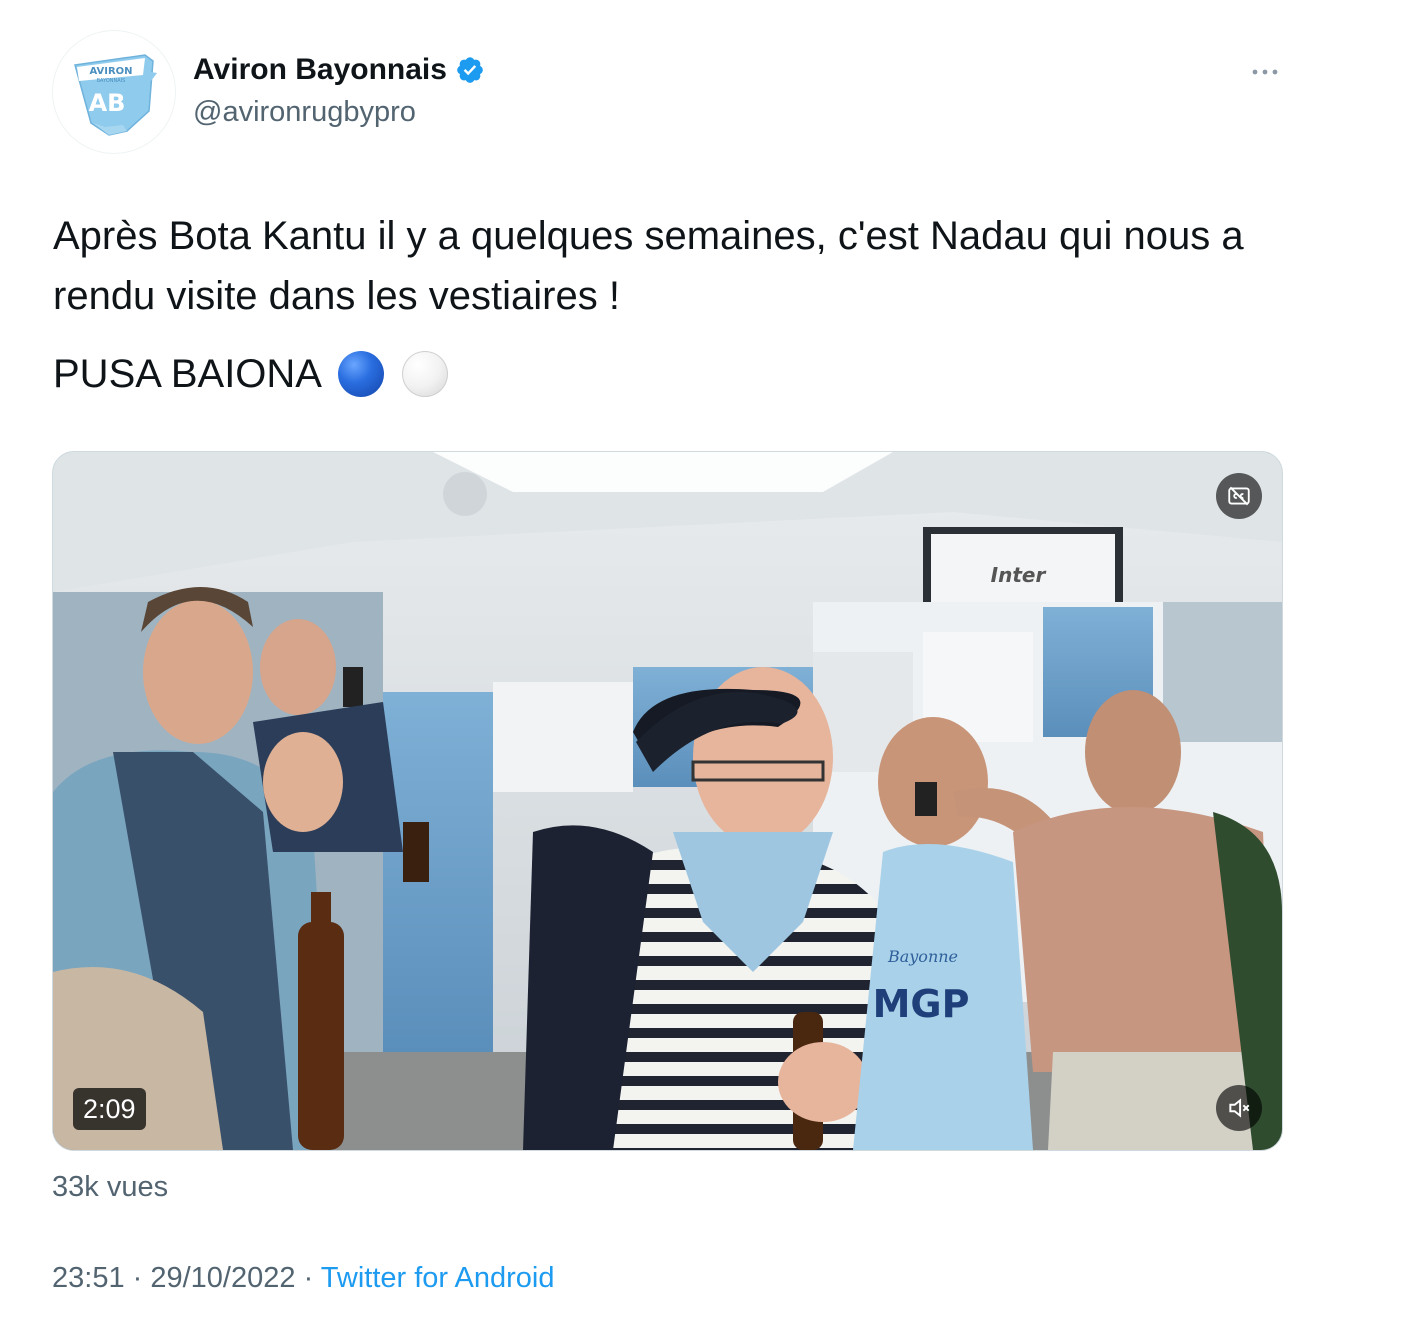  What do you see at coordinates (360, 374) in the screenshot?
I see `blue-circle-emoji-icon` at bounding box center [360, 374].